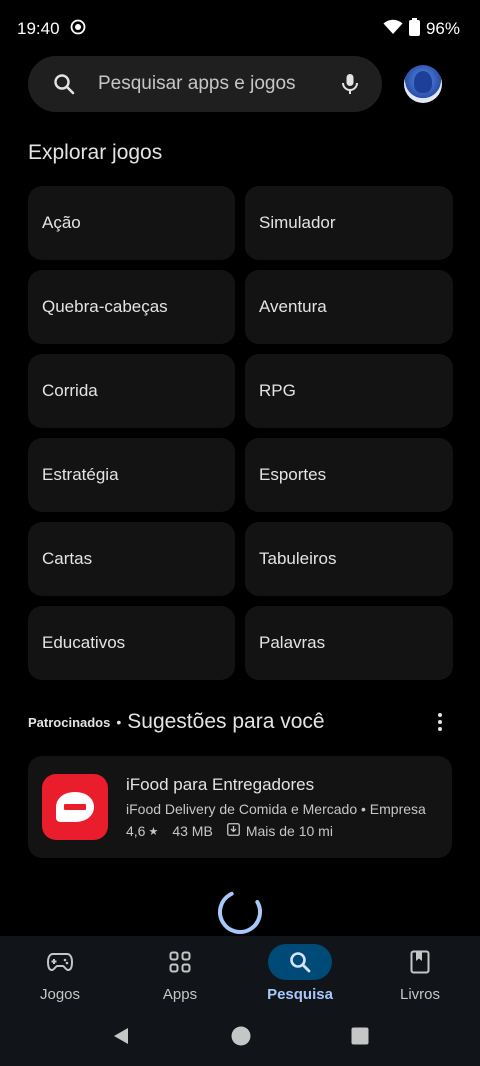 The height and width of the screenshot is (1066, 480). I want to click on category-tile-corrida: Corrida, so click(131, 391).